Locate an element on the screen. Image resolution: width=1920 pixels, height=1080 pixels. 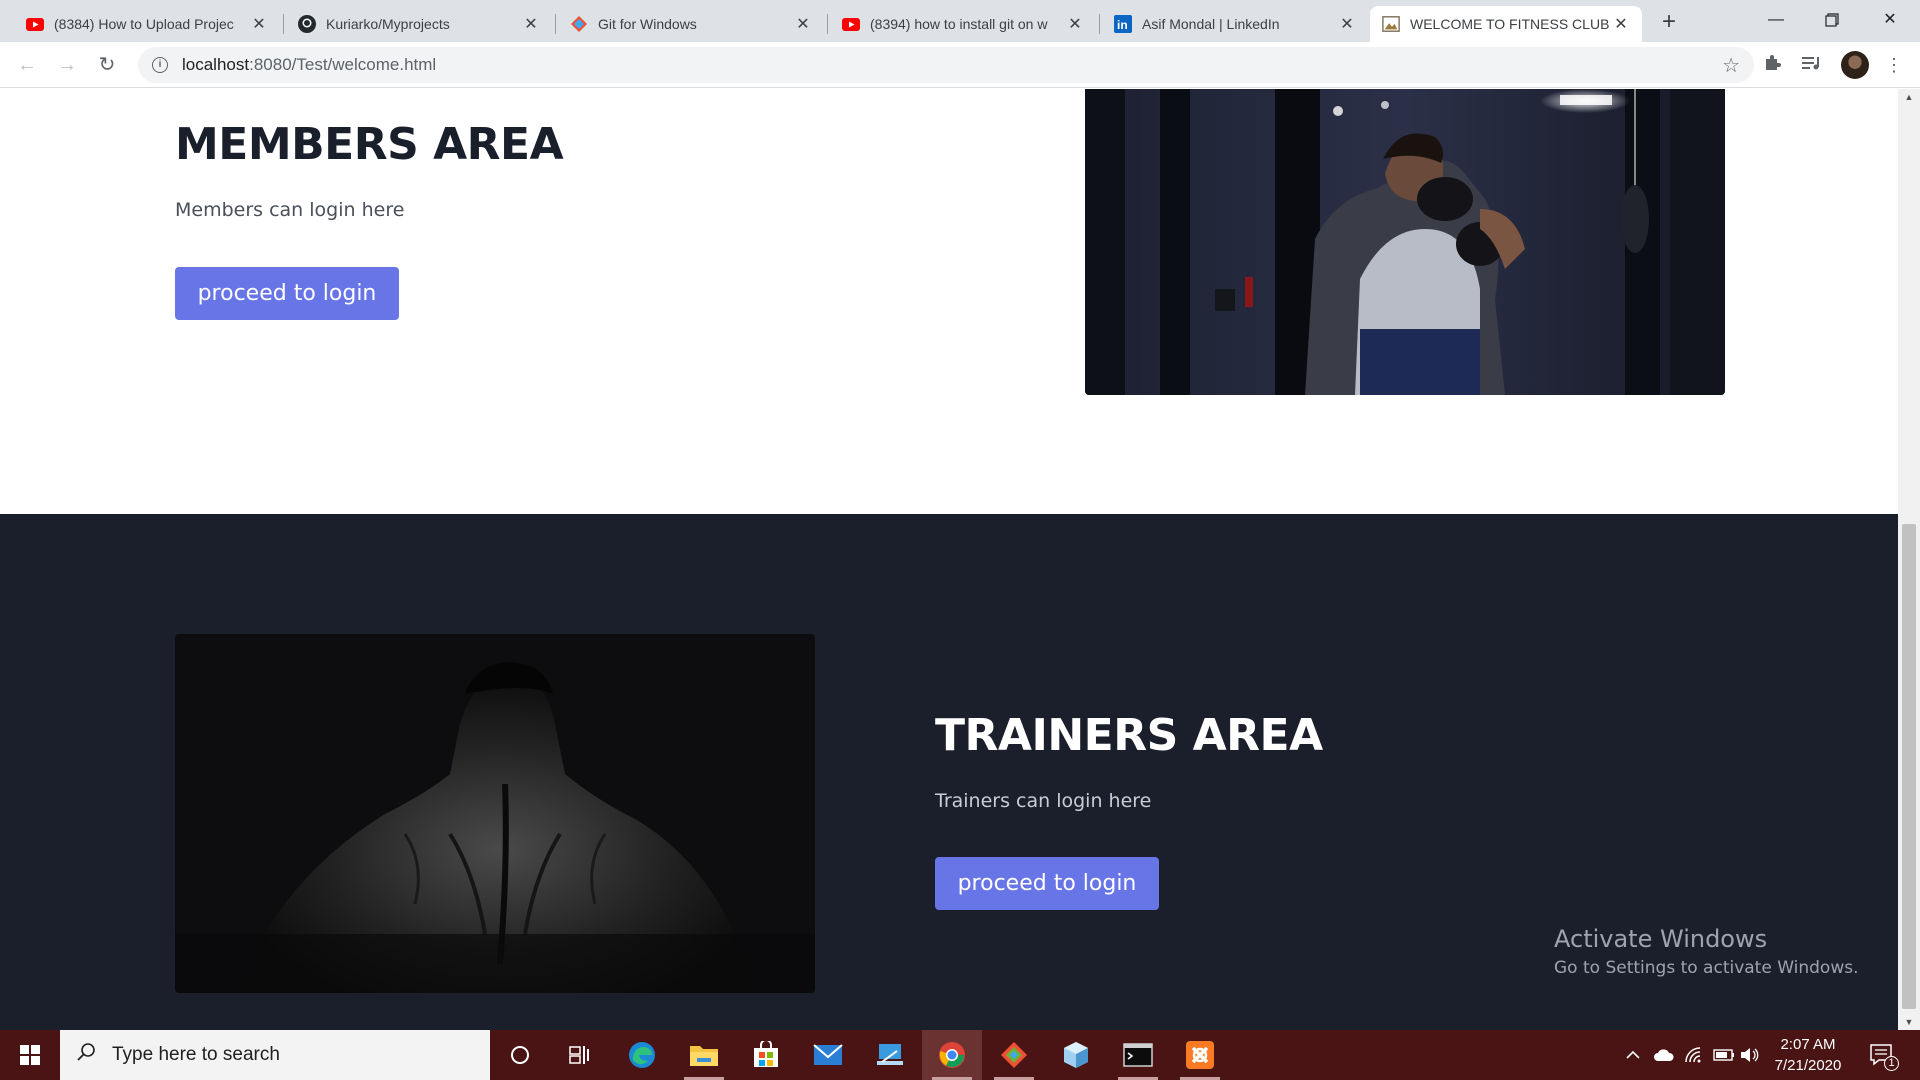
url-host: localhost is located at coordinates (216, 64).